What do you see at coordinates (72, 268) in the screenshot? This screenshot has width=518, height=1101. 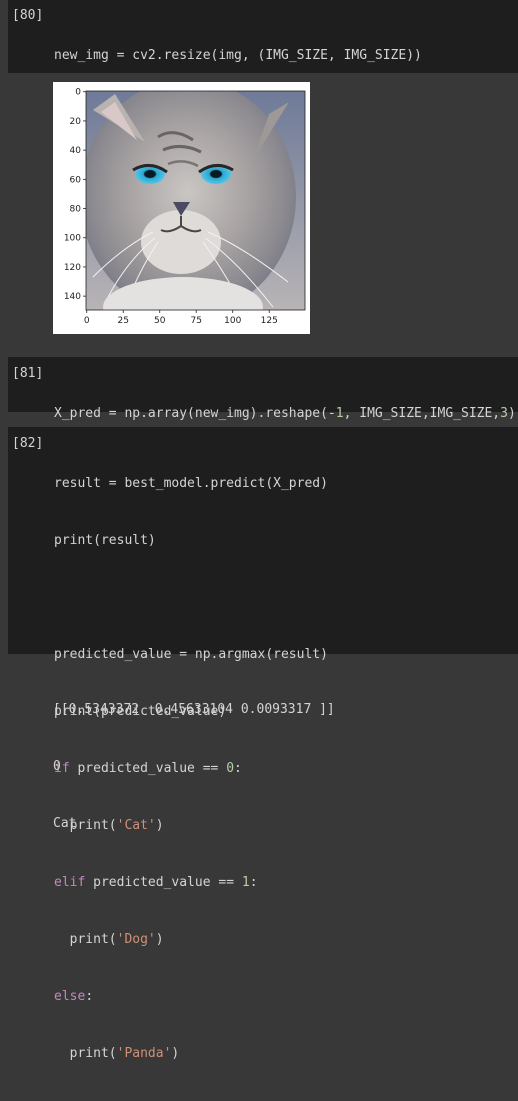 I see `y-tick-label: 120` at bounding box center [72, 268].